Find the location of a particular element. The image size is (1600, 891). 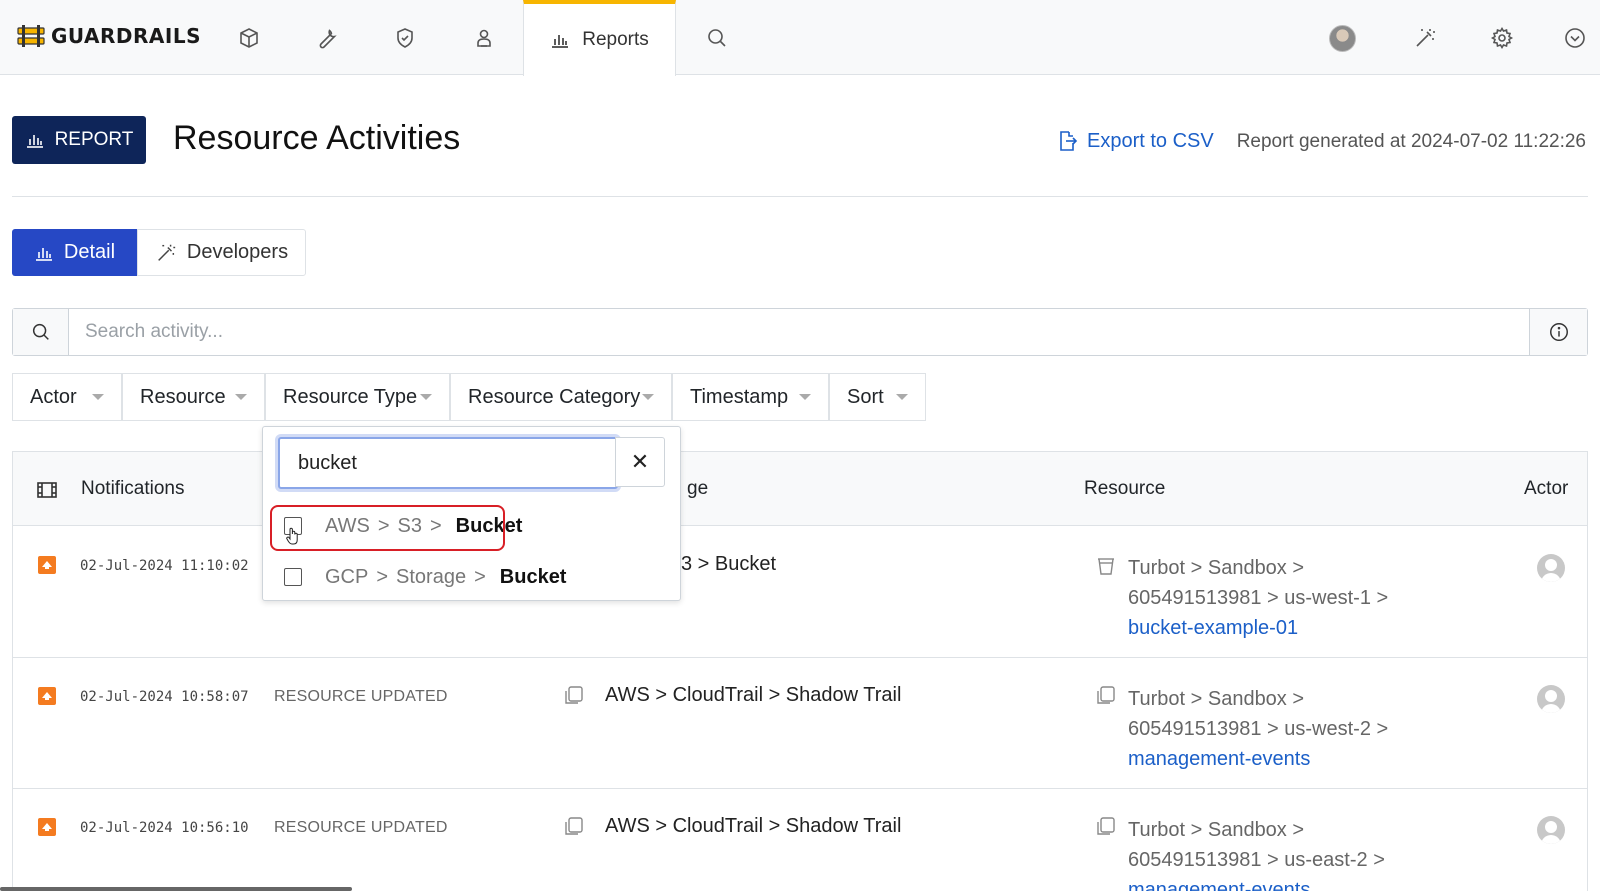

film-icon is located at coordinates (47, 490).